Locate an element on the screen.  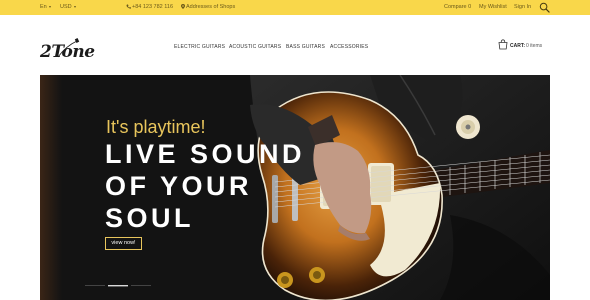
search-icon is located at coordinates (544, 7).